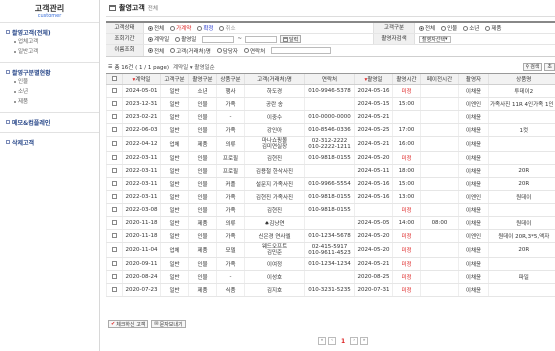 This screenshot has width=555, height=351. What do you see at coordinates (52, 82) in the screenshot?
I see `sidebar-item-person: 인물` at bounding box center [52, 82].